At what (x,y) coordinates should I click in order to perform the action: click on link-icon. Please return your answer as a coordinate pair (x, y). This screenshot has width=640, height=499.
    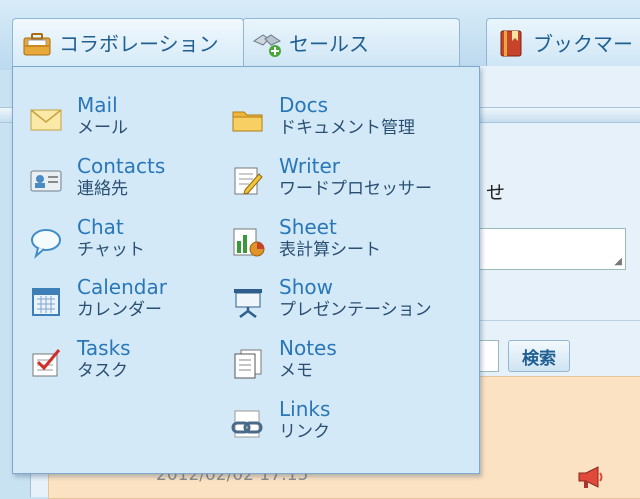
    Looking at the image, I should click on (247, 424).